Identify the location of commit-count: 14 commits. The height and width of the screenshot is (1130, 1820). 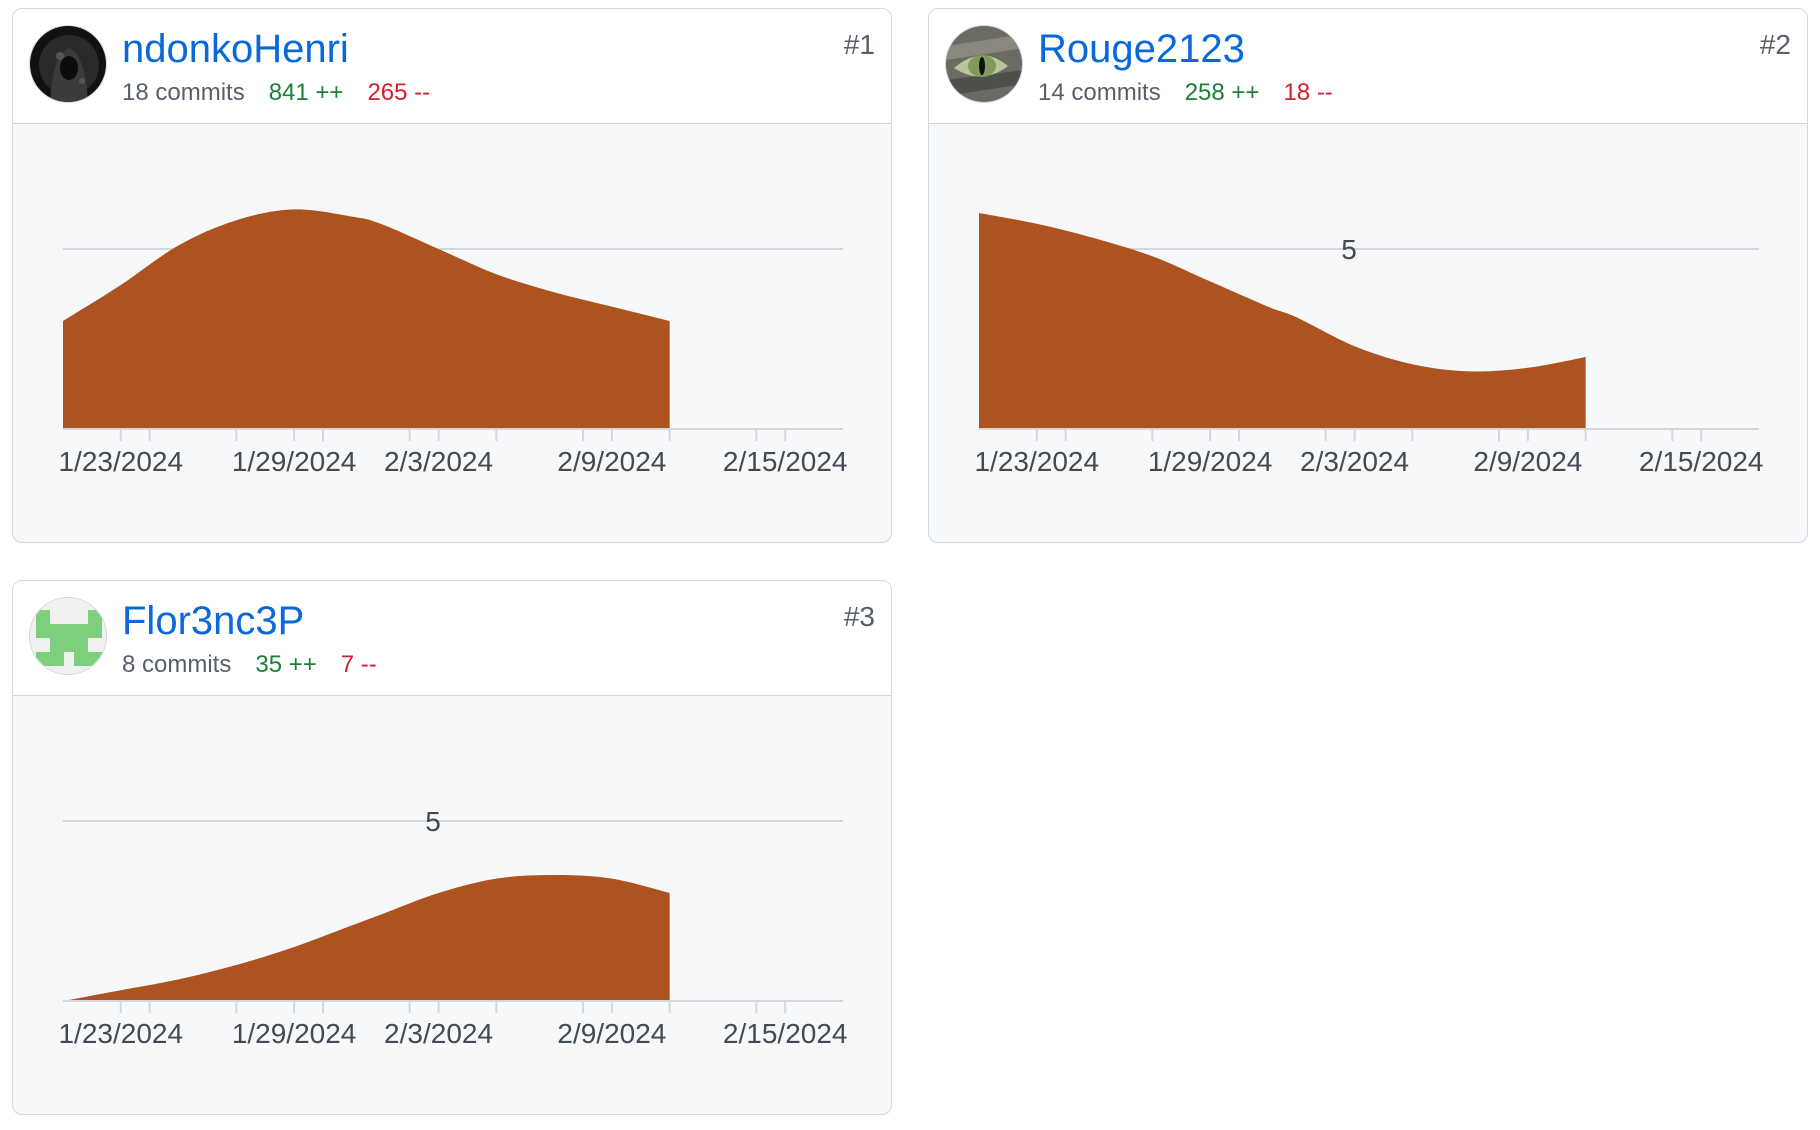
(1099, 92).